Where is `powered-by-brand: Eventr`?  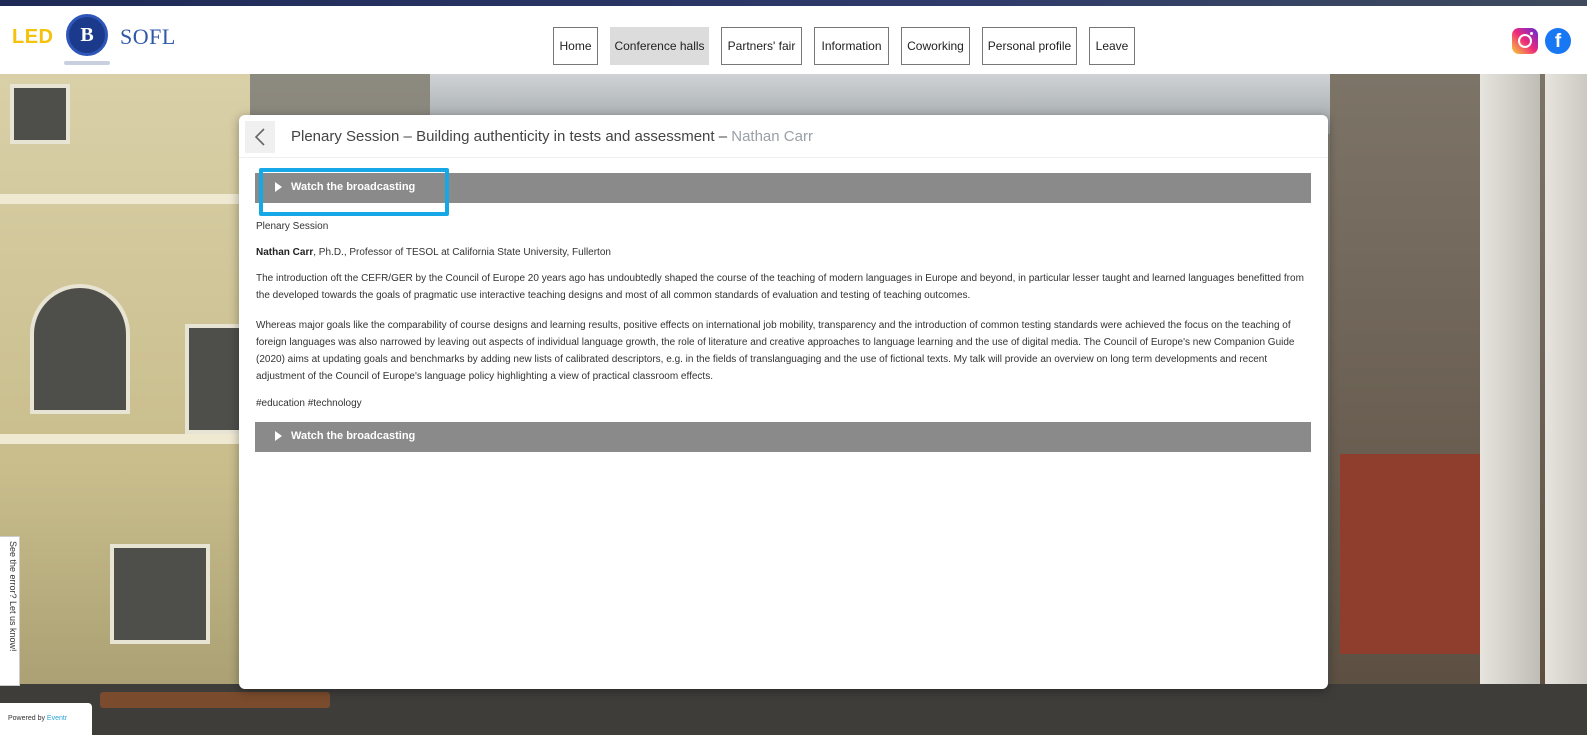 powered-by-brand: Eventr is located at coordinates (57, 718).